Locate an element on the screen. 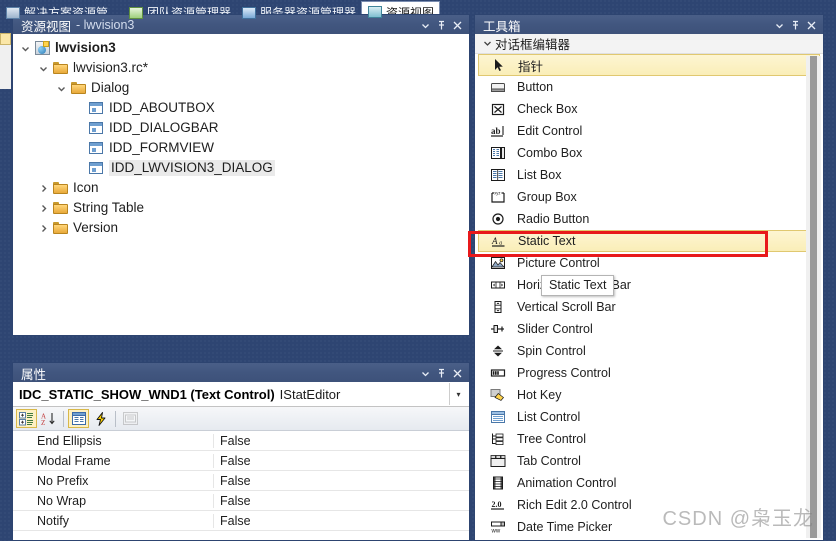 This screenshot has width=836, height=541. toolbox-scrollbar-thumb is located at coordinates (813, 297).